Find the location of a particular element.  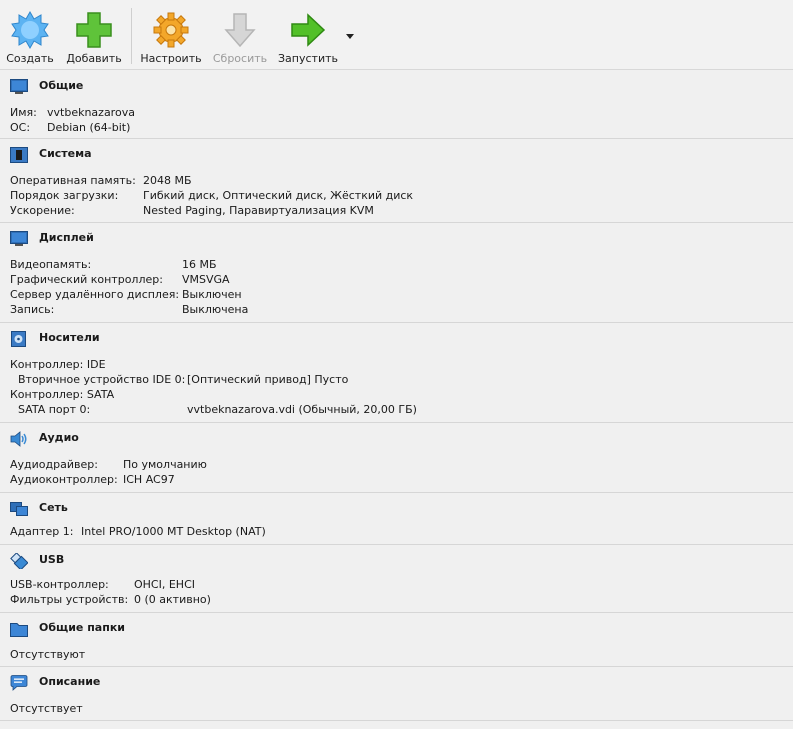

general-name-label: Имя: is located at coordinates (23, 112).